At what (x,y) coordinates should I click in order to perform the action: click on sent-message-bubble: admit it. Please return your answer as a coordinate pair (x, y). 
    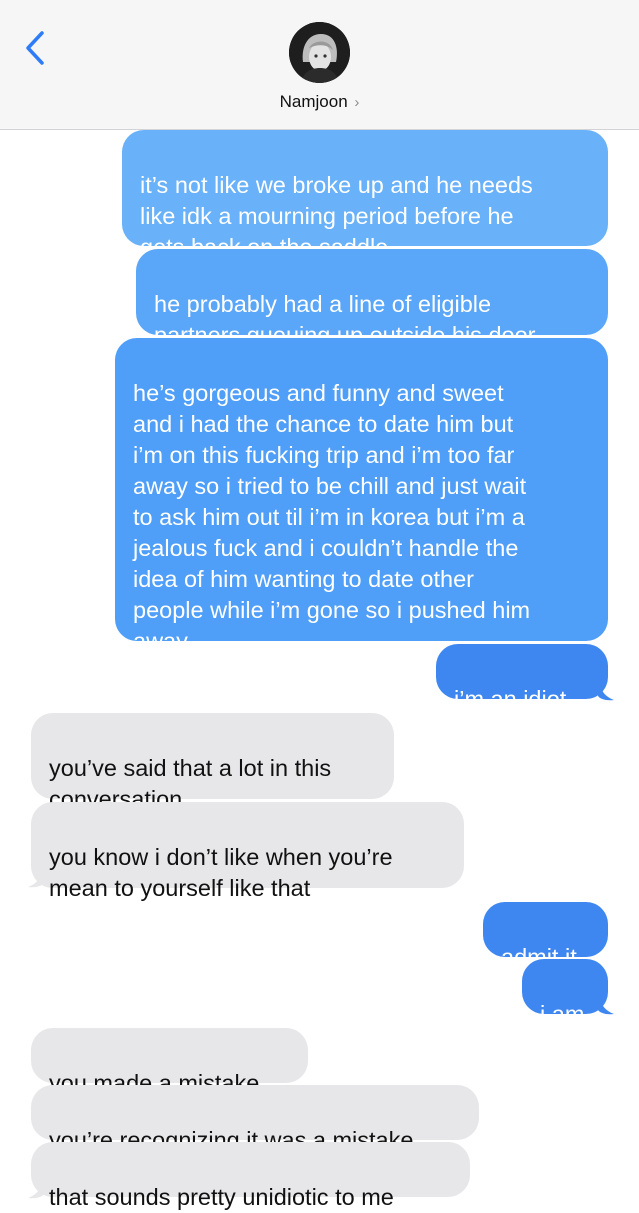
    Looking at the image, I should click on (545, 936).